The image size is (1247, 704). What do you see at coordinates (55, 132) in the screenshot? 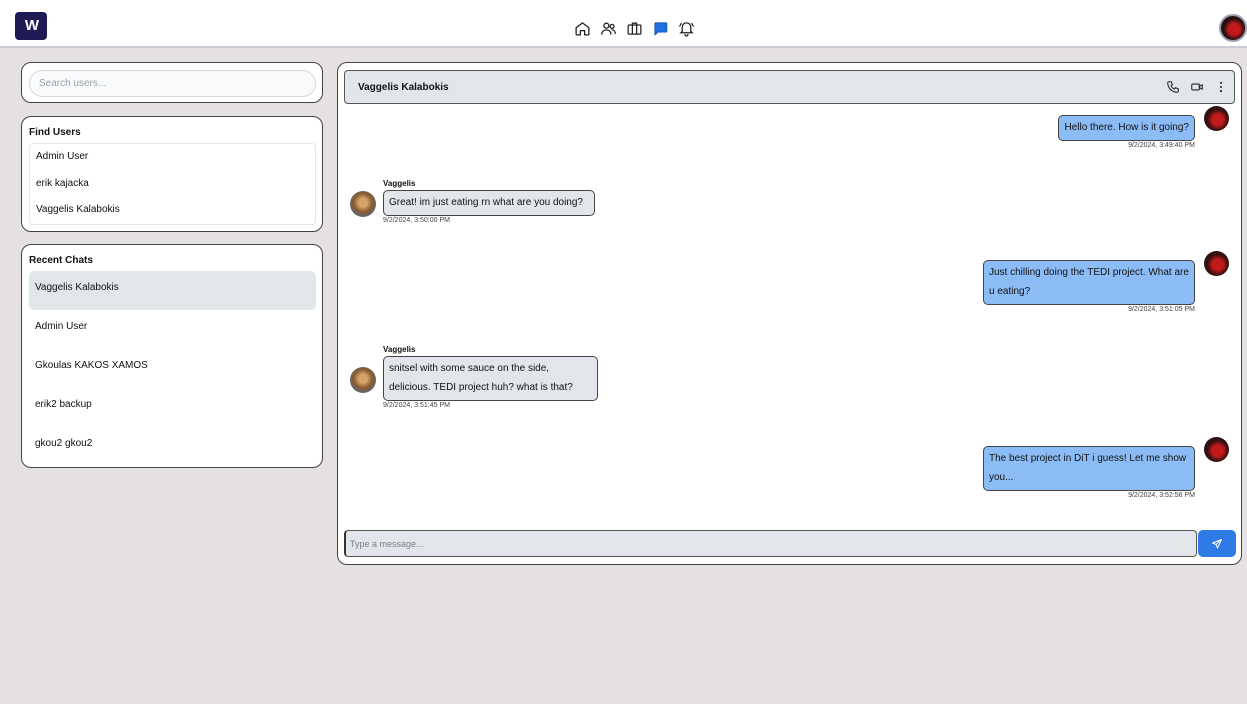
I see `find-users-title: Find Users` at bounding box center [55, 132].